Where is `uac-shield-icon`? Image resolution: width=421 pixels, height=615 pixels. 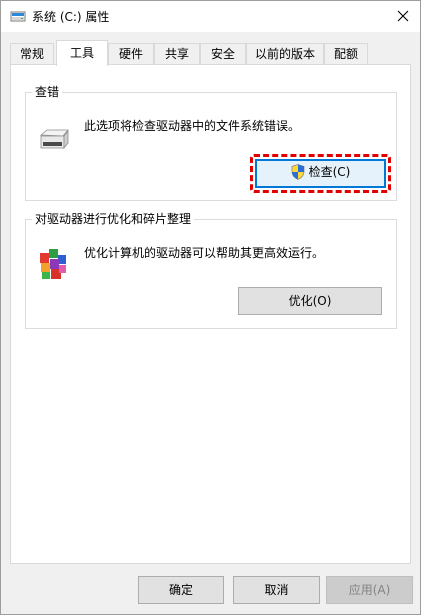
uac-shield-icon is located at coordinates (298, 172).